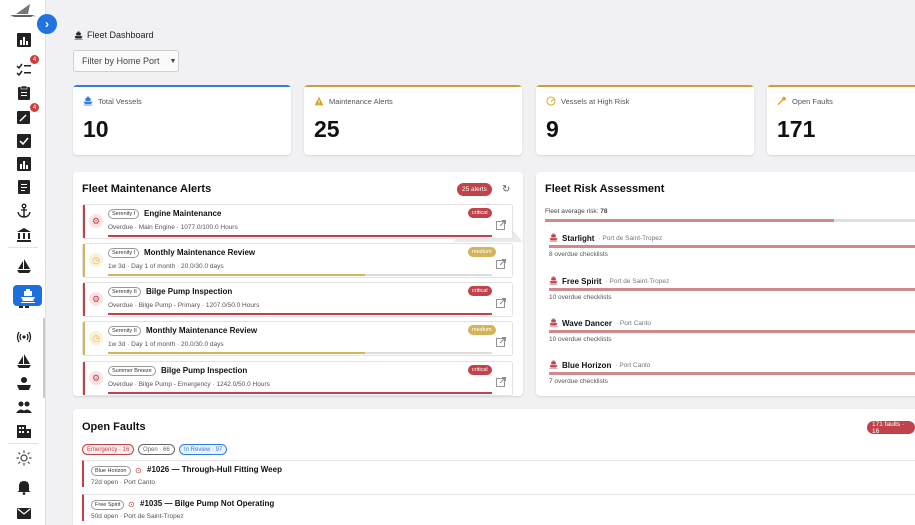 This screenshot has width=915, height=525. What do you see at coordinates (633, 365) in the screenshot?
I see `vessel-port: · Port Canto` at bounding box center [633, 365].